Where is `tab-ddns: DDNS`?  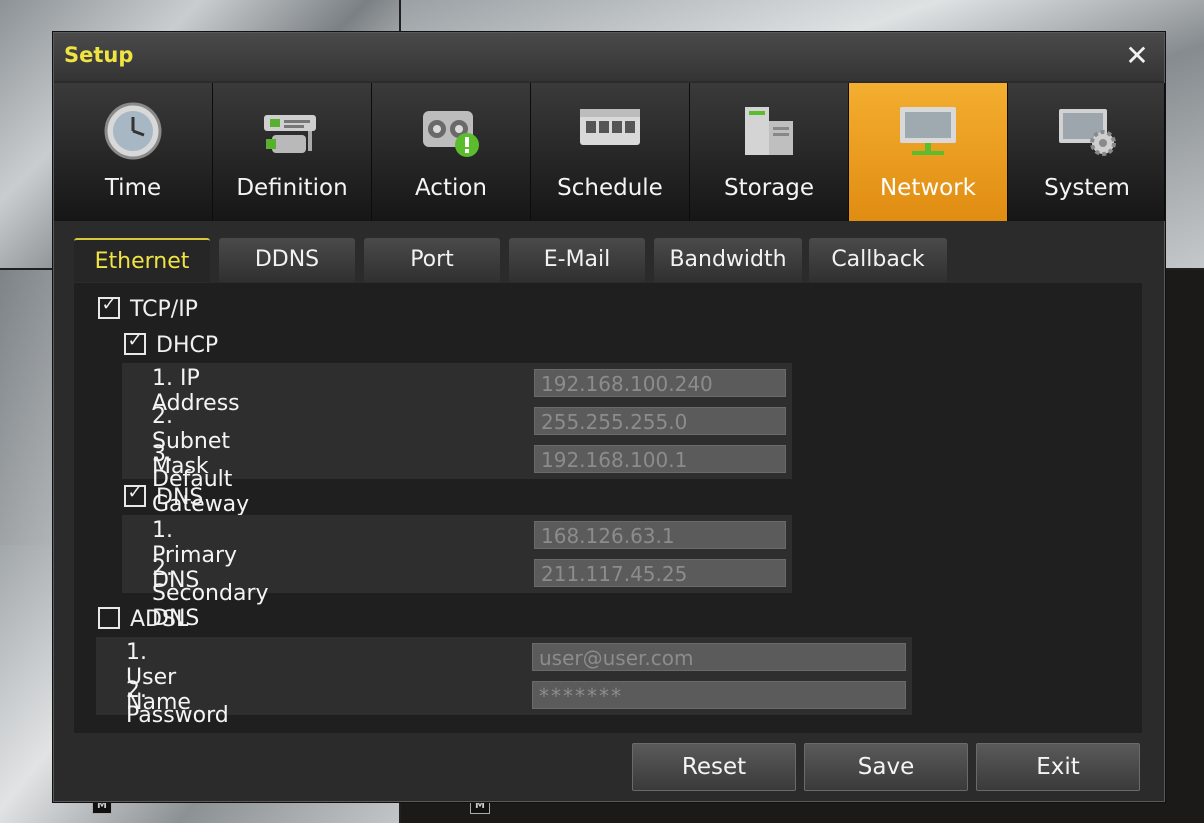 tab-ddns: DDNS is located at coordinates (287, 260).